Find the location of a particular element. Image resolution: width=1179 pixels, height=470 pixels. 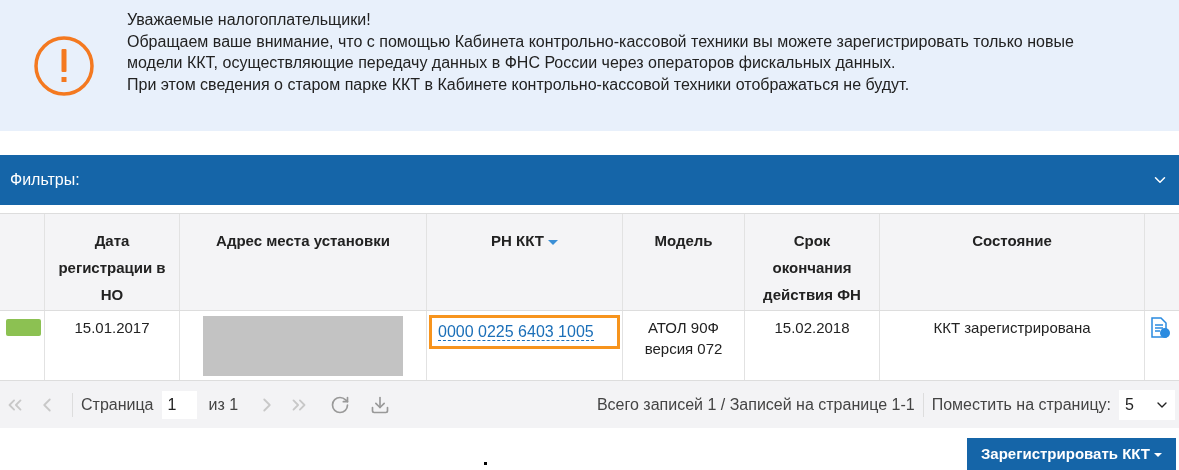

page-count: из 1 is located at coordinates (223, 404).